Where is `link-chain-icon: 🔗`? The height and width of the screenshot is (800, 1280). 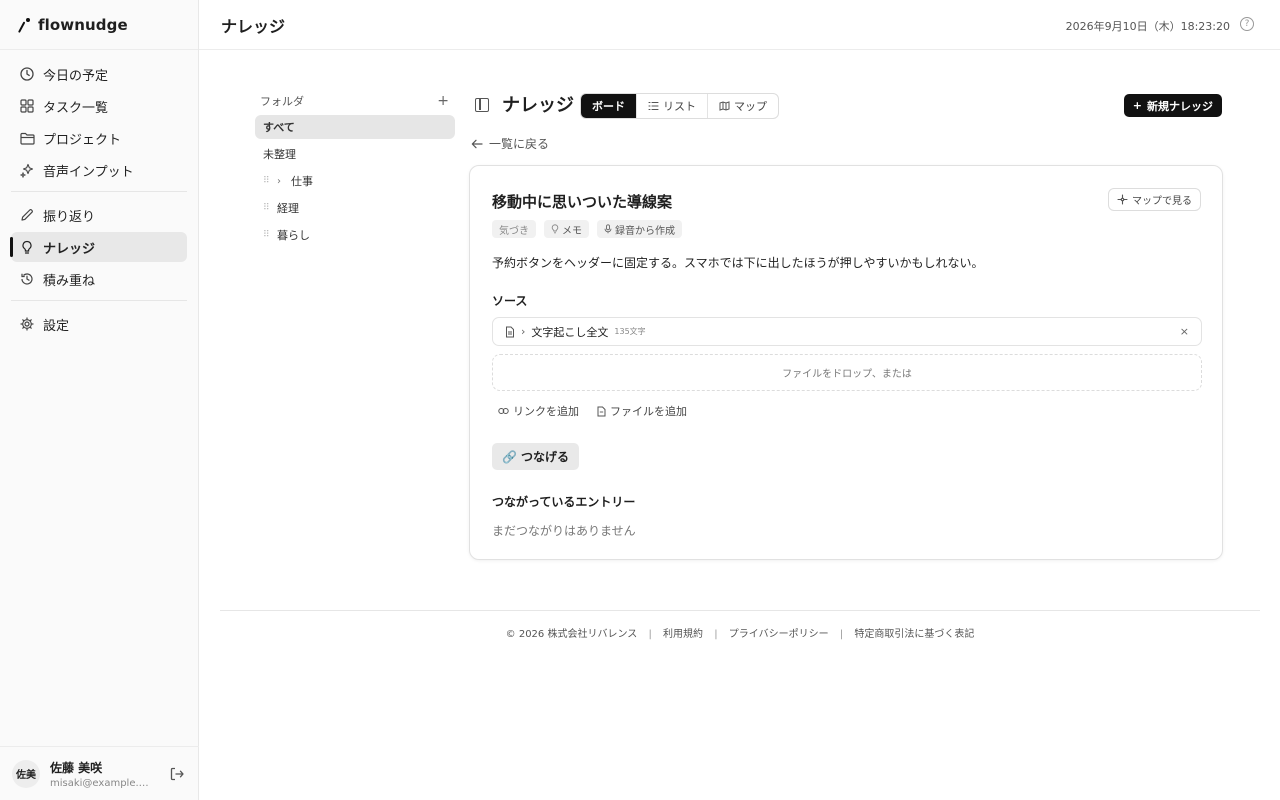
link-chain-icon: 🔗 is located at coordinates (509, 456).